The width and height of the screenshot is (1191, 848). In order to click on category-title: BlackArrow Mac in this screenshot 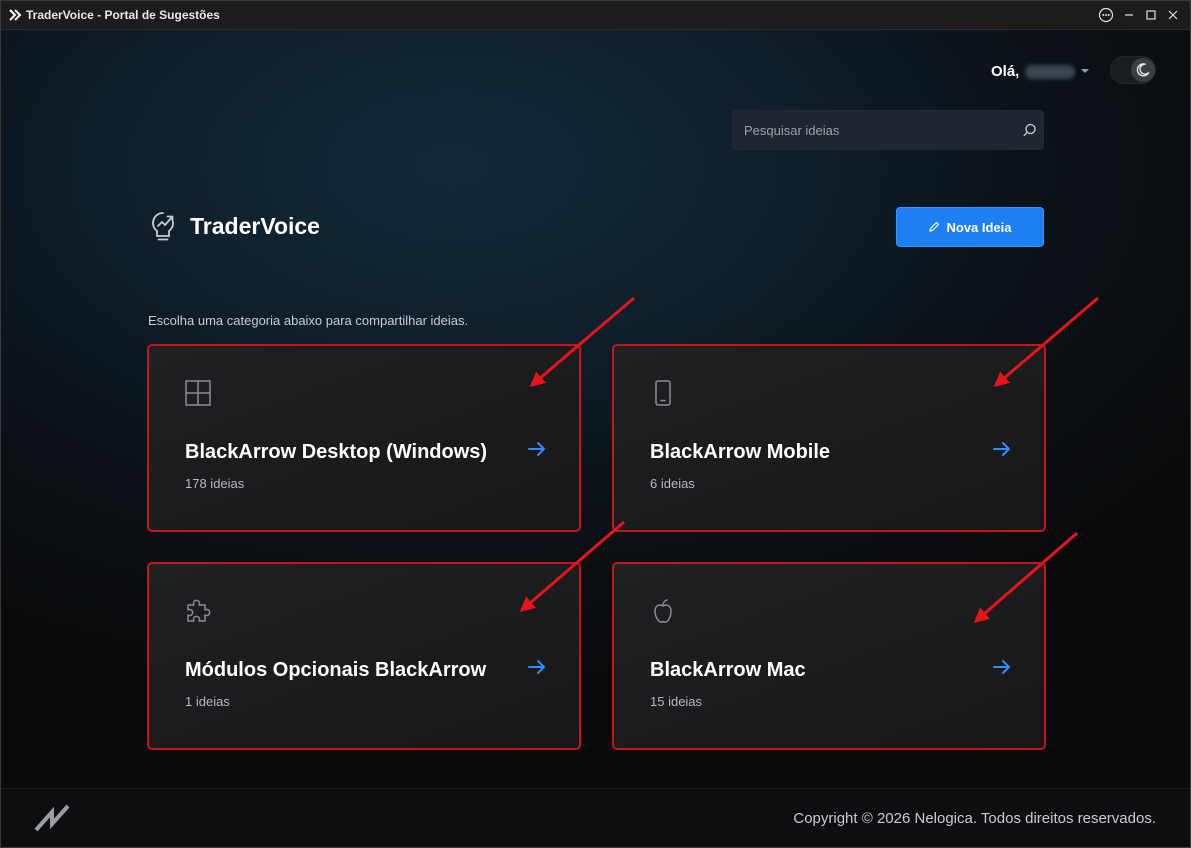, I will do `click(728, 670)`.